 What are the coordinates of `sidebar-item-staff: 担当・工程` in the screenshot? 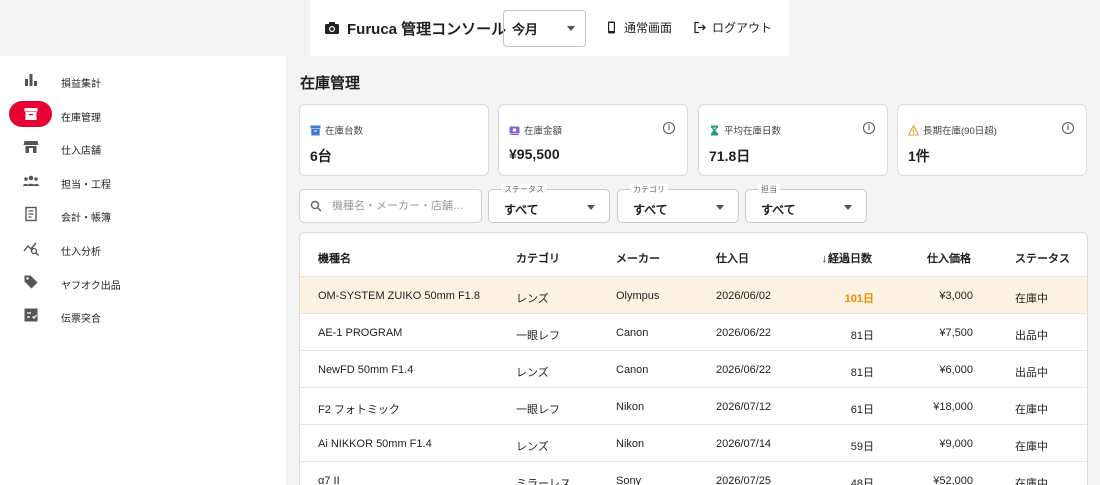 It's located at (144, 181).